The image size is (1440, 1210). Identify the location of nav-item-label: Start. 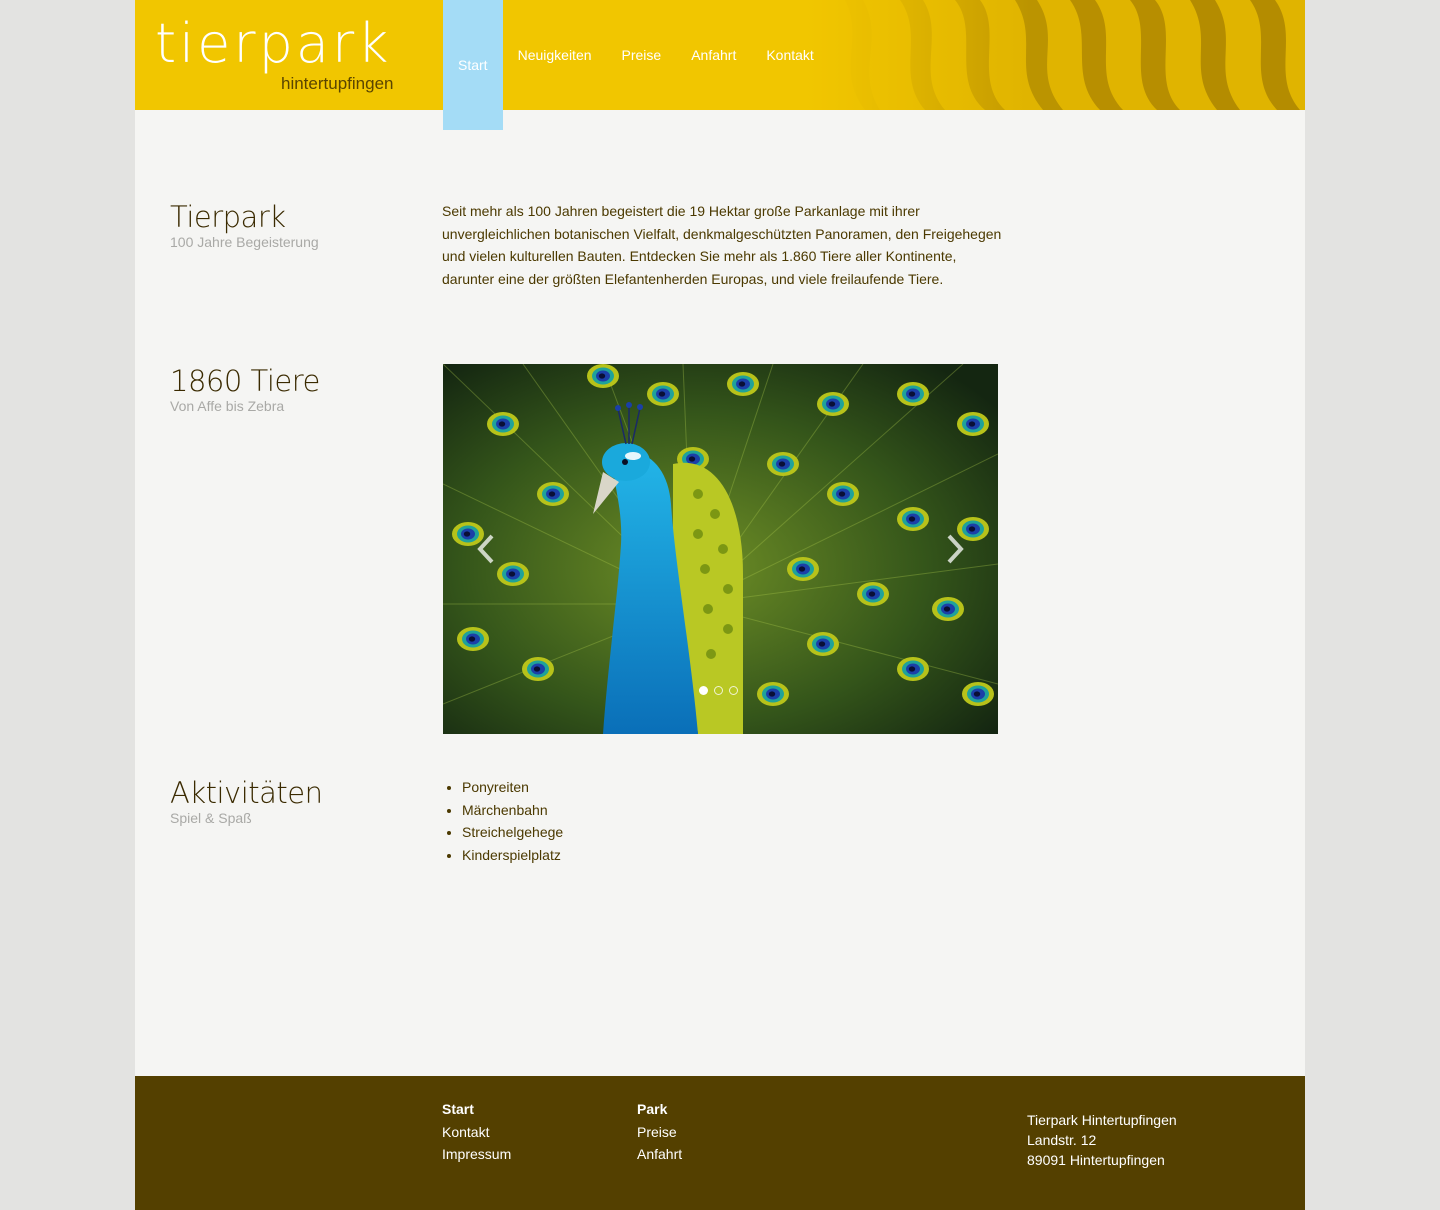
(473, 65).